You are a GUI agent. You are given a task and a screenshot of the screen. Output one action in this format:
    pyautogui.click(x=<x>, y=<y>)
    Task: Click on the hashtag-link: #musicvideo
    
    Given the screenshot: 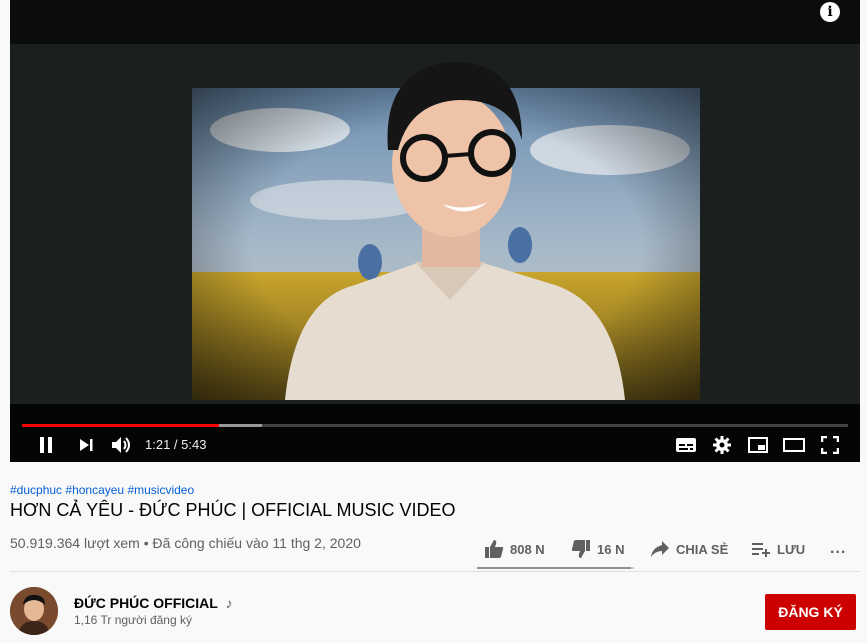 What is the action you would take?
    pyautogui.click(x=160, y=490)
    